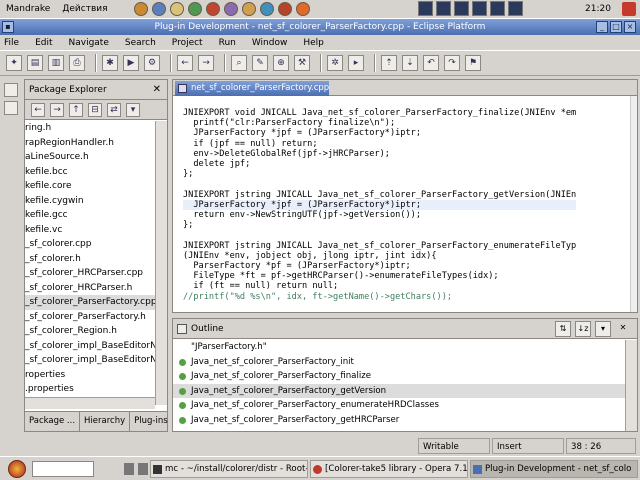  Describe the element at coordinates (410, 63) in the screenshot. I see `next-annotation-icon: ⇣` at that location.